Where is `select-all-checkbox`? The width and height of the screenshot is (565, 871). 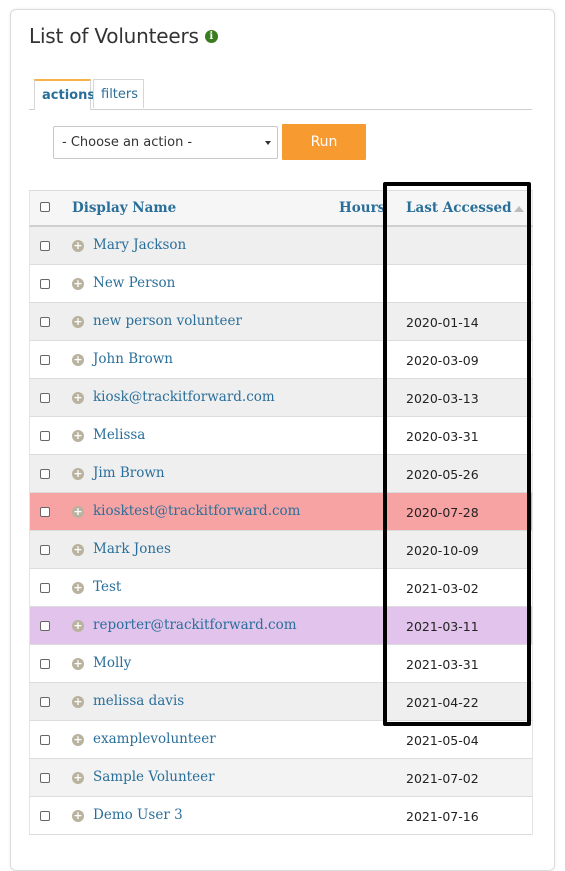 select-all-checkbox is located at coordinates (45, 207).